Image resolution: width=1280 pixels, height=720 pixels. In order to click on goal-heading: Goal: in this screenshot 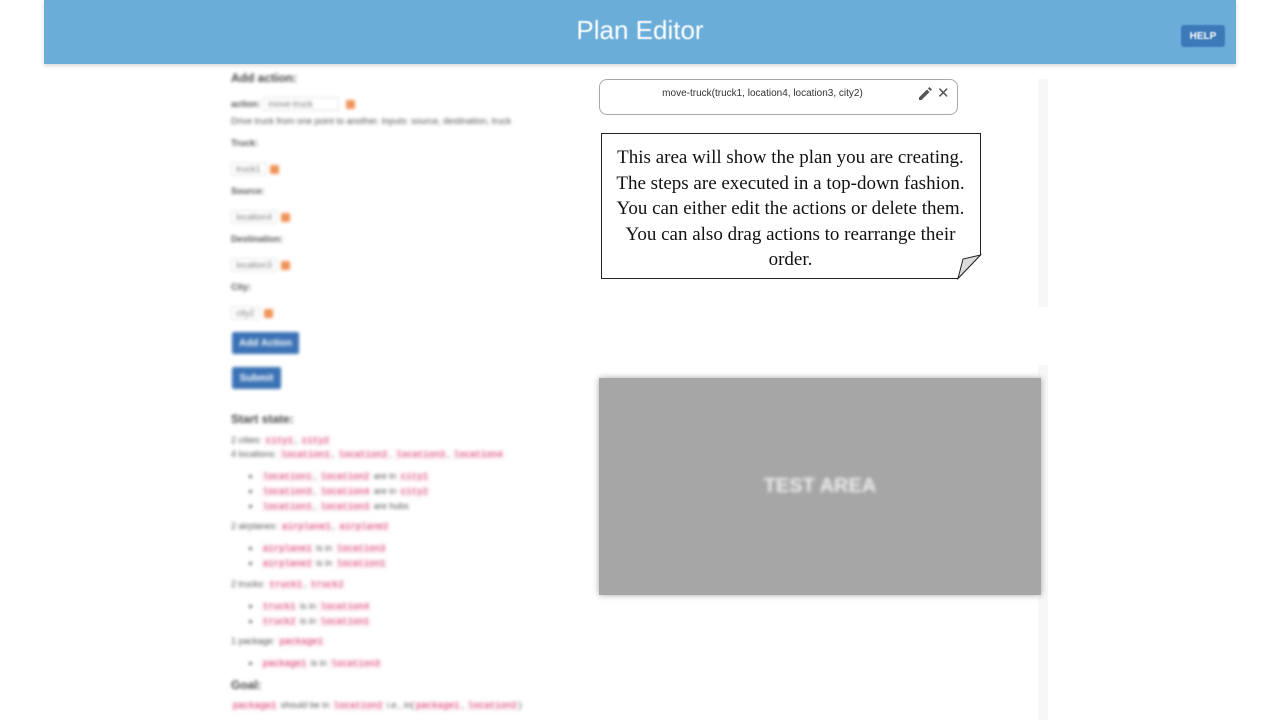, I will do `click(246, 685)`.